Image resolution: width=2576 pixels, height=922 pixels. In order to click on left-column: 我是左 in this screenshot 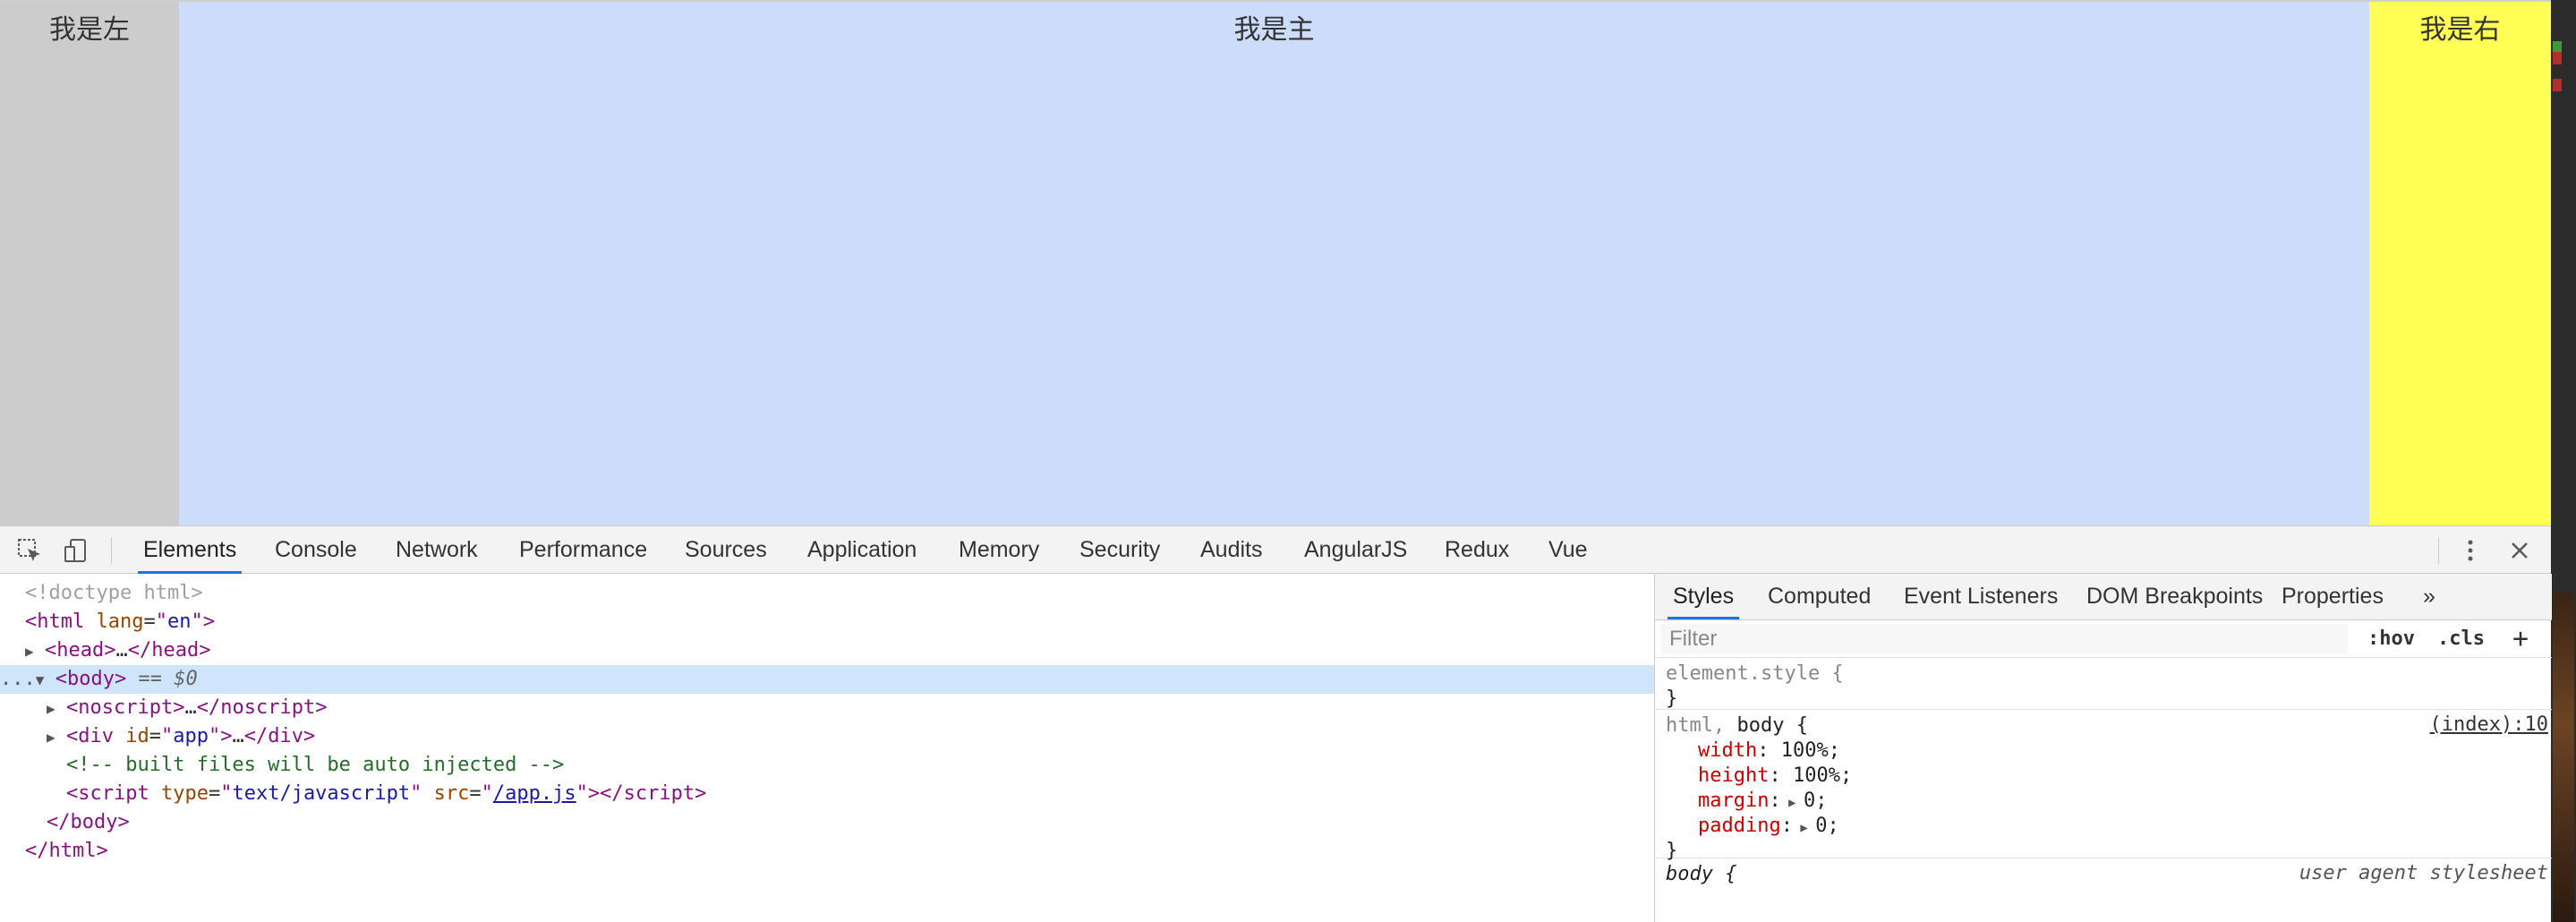, I will do `click(89, 263)`.